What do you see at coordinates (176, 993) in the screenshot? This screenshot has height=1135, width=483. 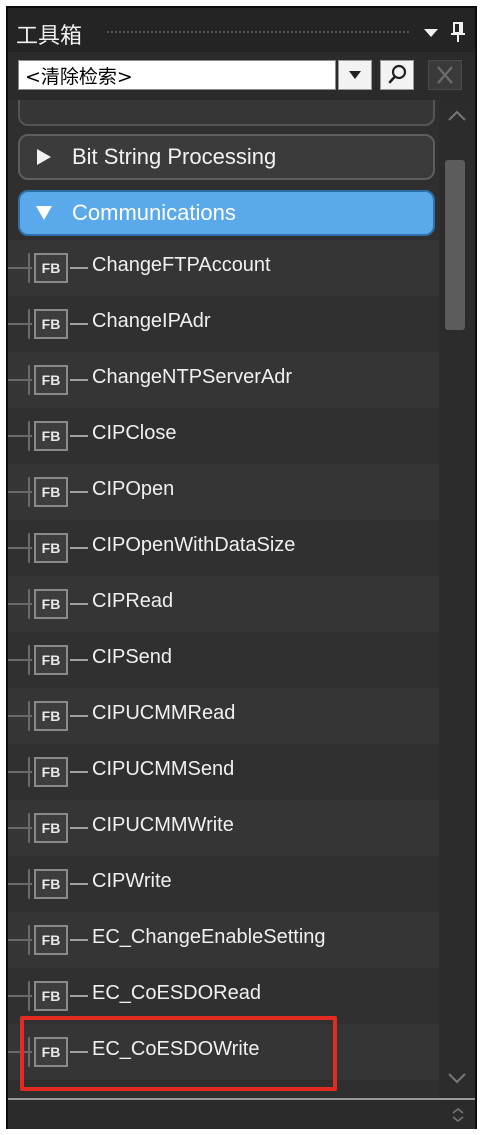 I see `item-name: EC_CoESDORead` at bounding box center [176, 993].